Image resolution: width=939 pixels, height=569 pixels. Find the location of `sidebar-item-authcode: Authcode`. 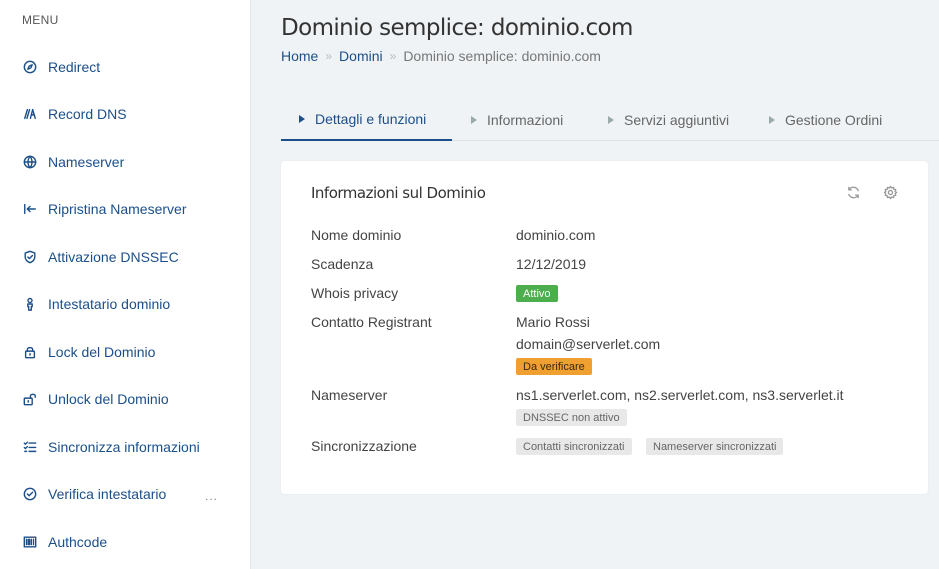

sidebar-item-authcode: Authcode is located at coordinates (127, 542).